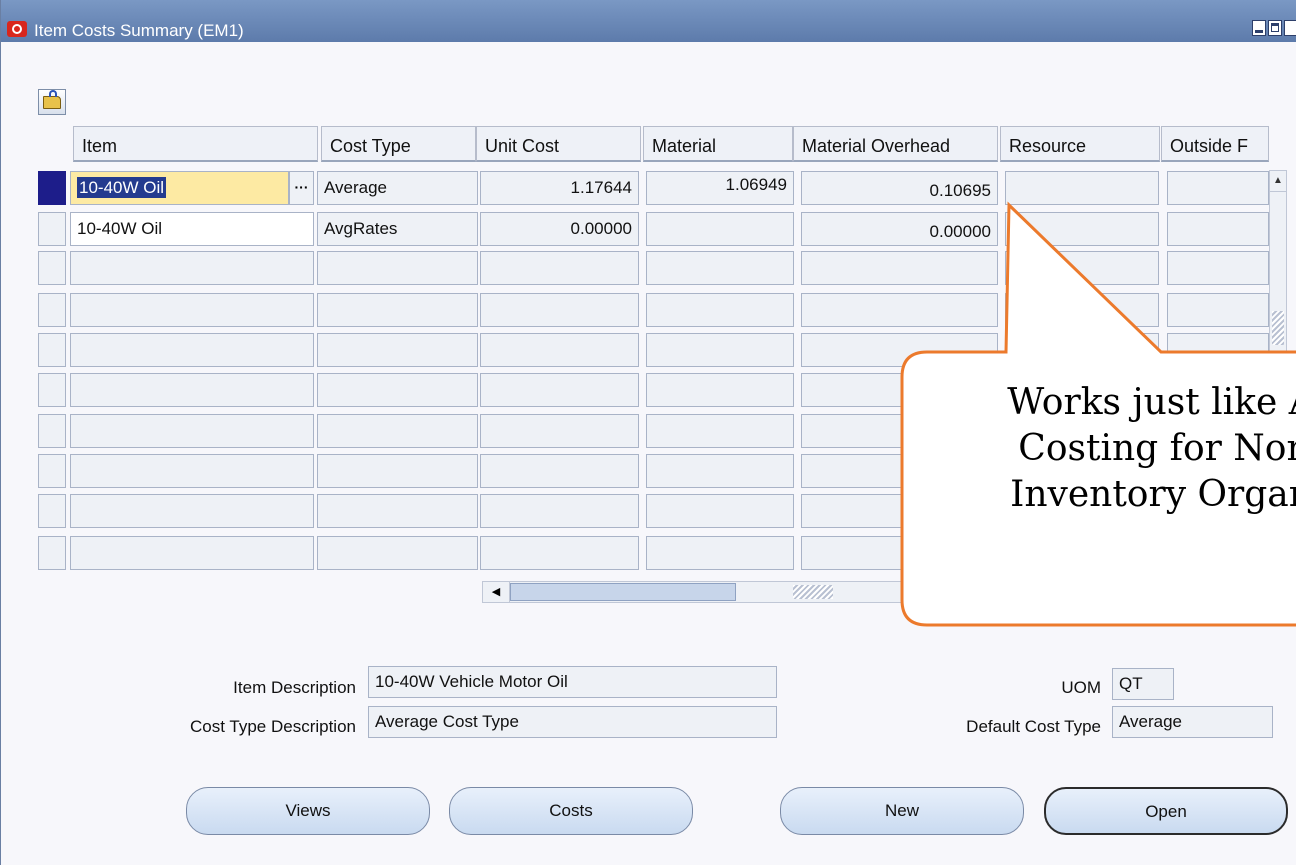  Describe the element at coordinates (572, 682) in the screenshot. I see `item-description-field: 10-40W Vehicle Motor Oil` at that location.